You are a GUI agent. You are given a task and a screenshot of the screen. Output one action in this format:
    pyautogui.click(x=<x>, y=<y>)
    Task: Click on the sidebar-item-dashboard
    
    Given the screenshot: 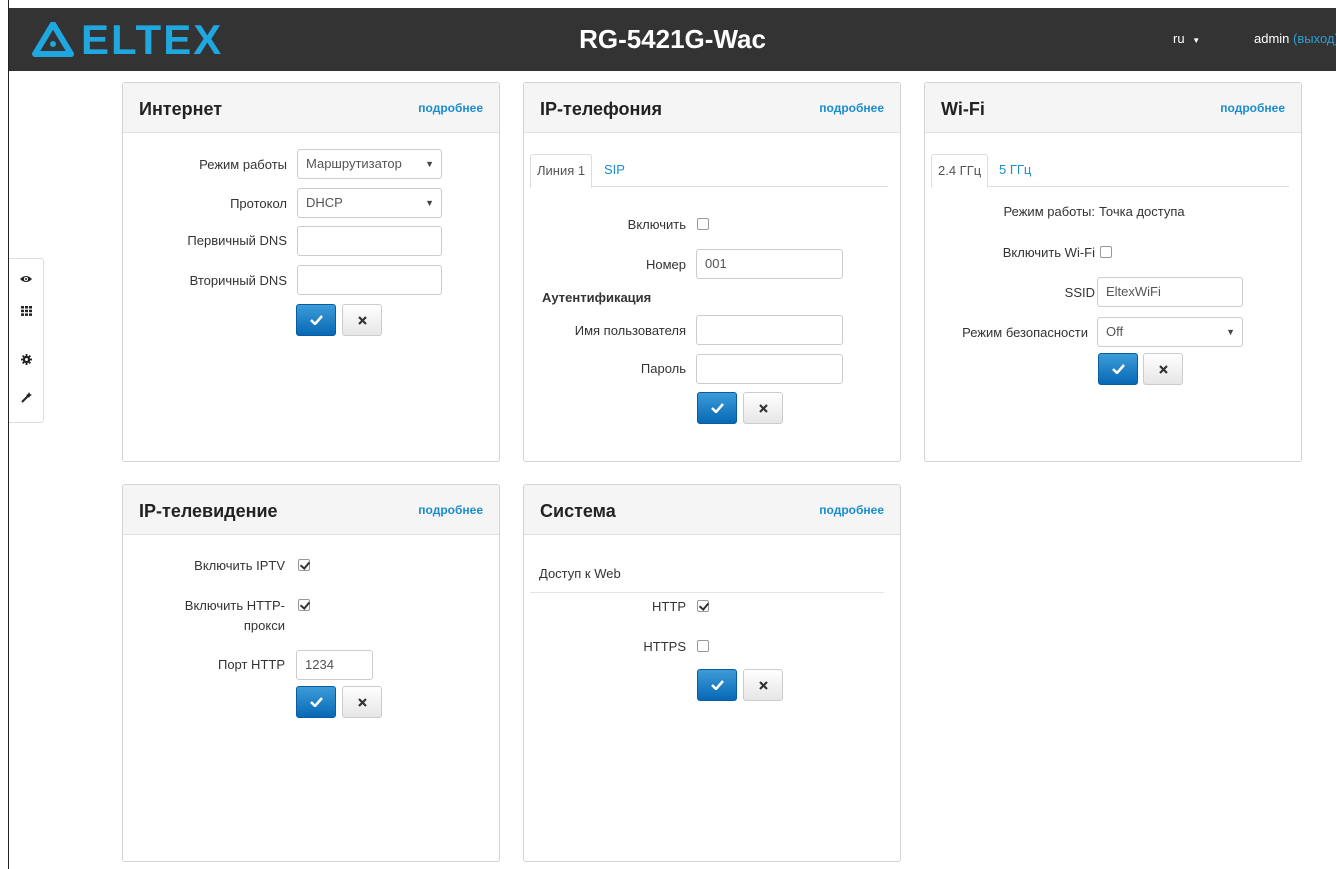 What is the action you would take?
    pyautogui.click(x=26, y=311)
    